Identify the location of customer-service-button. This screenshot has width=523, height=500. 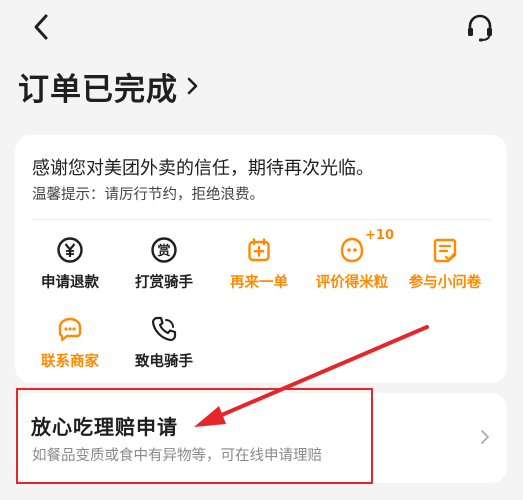
(480, 28).